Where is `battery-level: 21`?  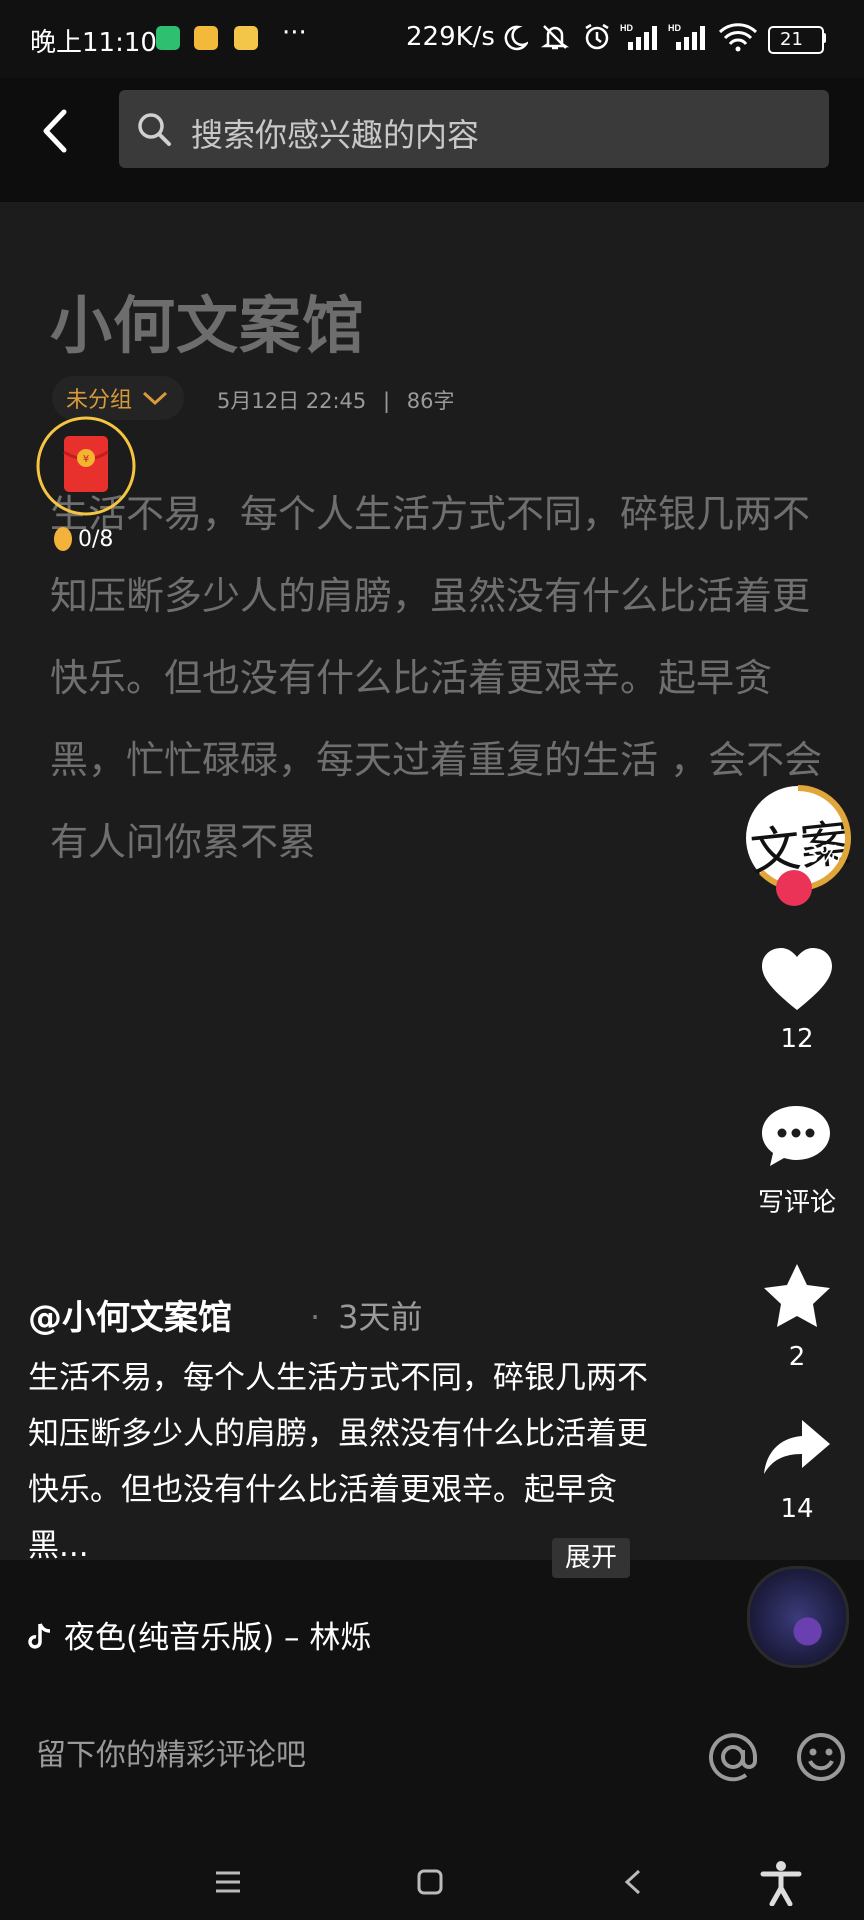
battery-level: 21 is located at coordinates (791, 39).